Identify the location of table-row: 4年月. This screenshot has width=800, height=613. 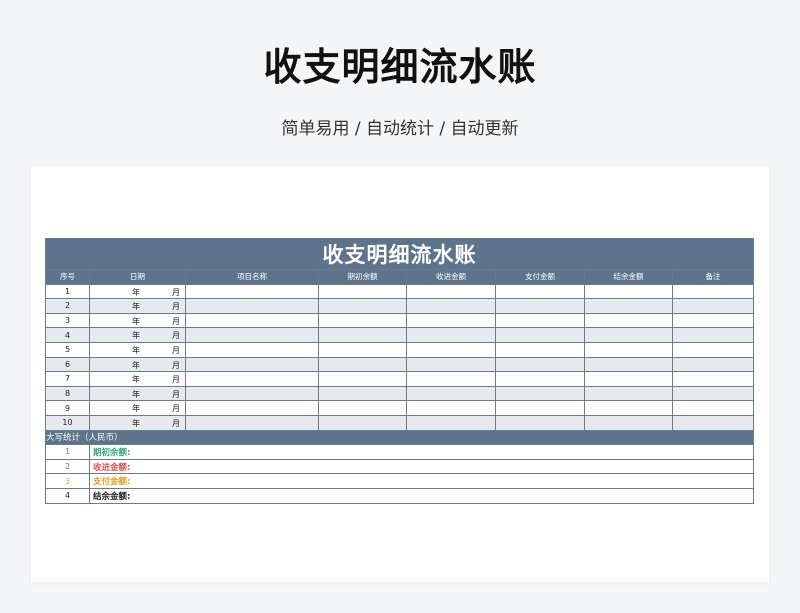
(399, 335).